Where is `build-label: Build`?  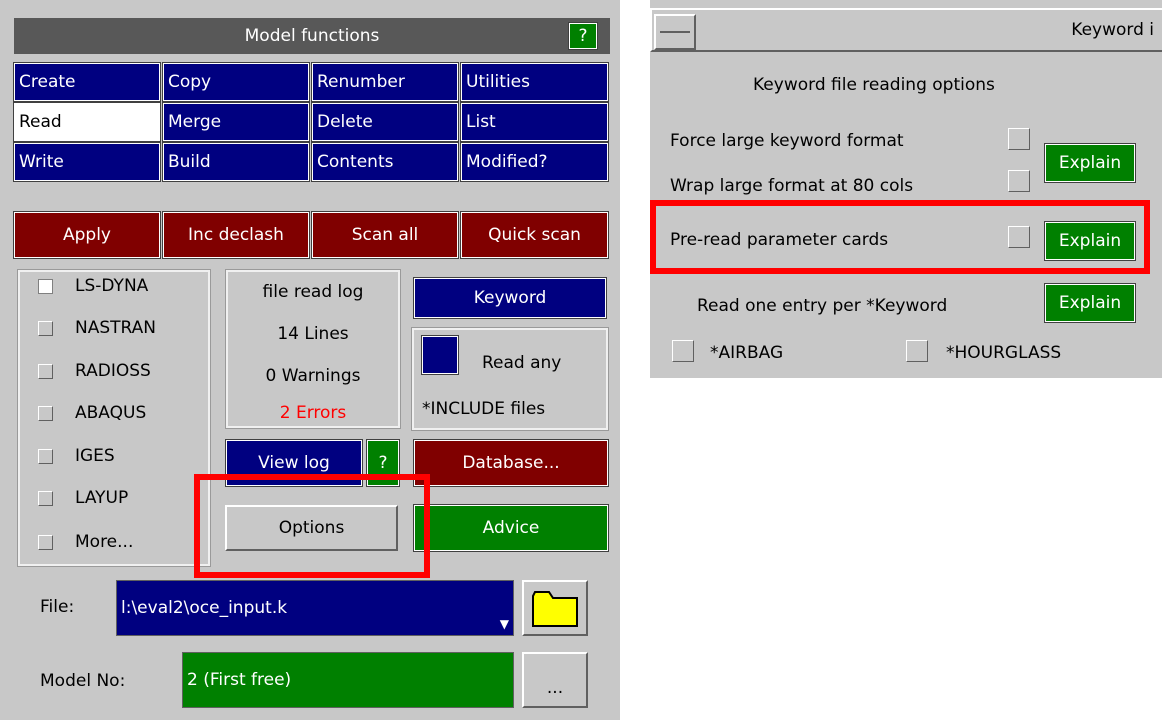 build-label: Build is located at coordinates (189, 162).